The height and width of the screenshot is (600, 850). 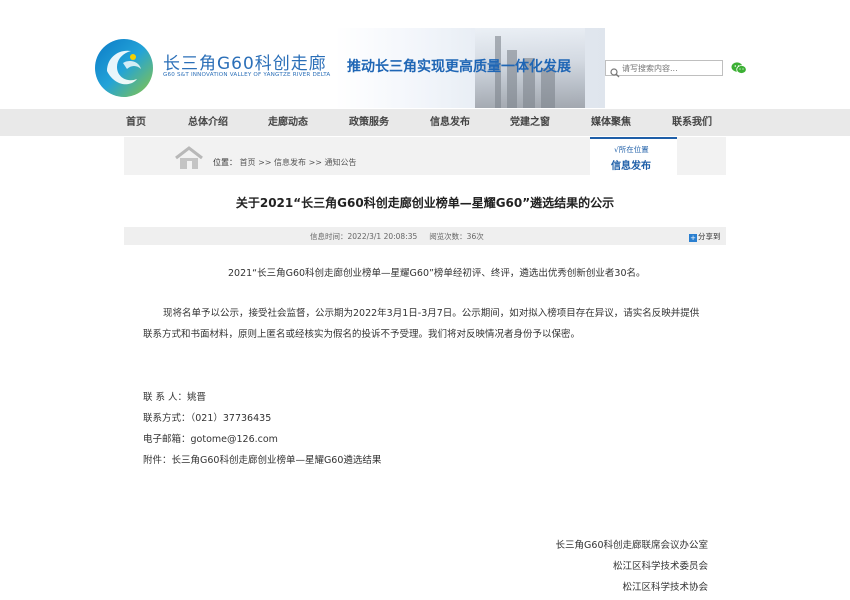 What do you see at coordinates (709, 236) in the screenshot?
I see `share-label: 分享到` at bounding box center [709, 236].